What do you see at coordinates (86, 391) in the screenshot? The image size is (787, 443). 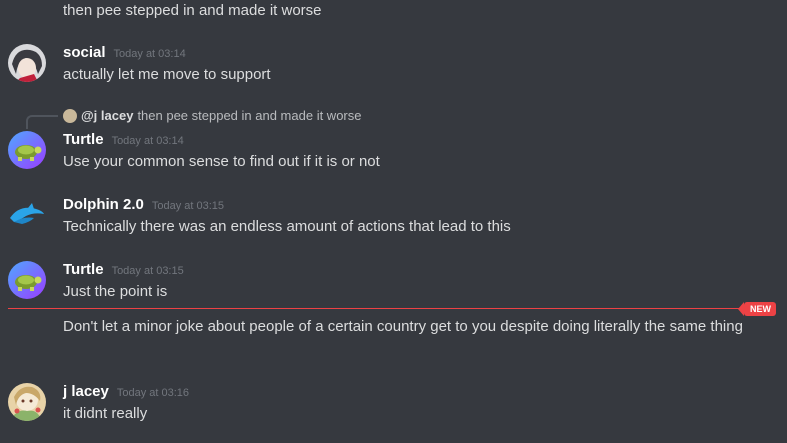 I see `username: j lacey` at bounding box center [86, 391].